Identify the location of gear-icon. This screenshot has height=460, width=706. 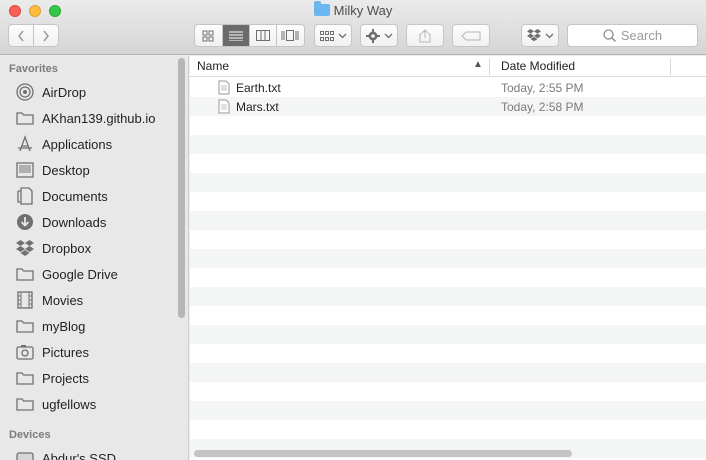
(372, 35).